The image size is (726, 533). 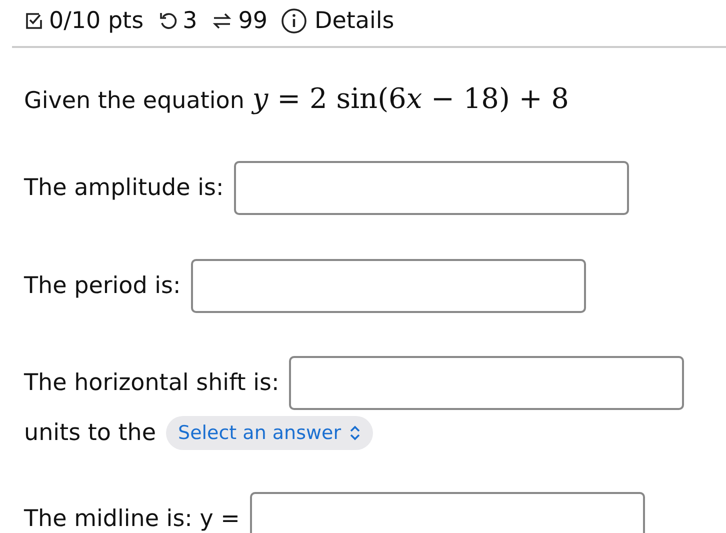 What do you see at coordinates (34, 21) in the screenshot?
I see `checkbox-icon` at bounding box center [34, 21].